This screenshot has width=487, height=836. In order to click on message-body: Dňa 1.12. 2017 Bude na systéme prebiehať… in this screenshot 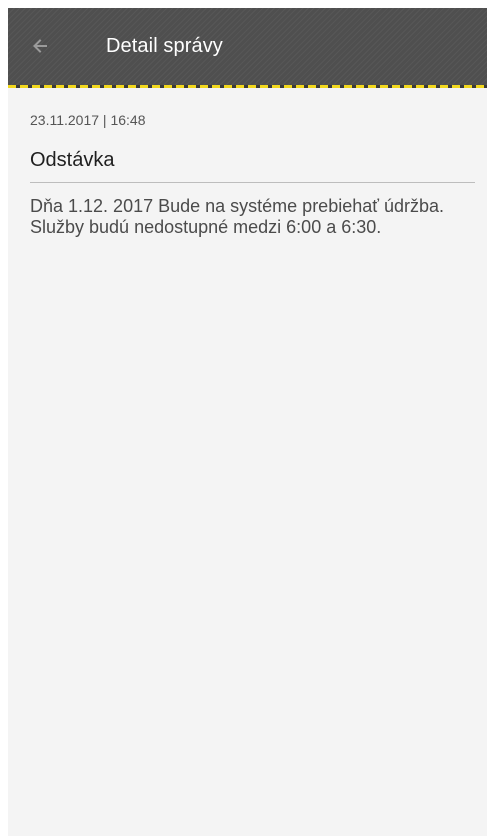, I will do `click(237, 216)`.